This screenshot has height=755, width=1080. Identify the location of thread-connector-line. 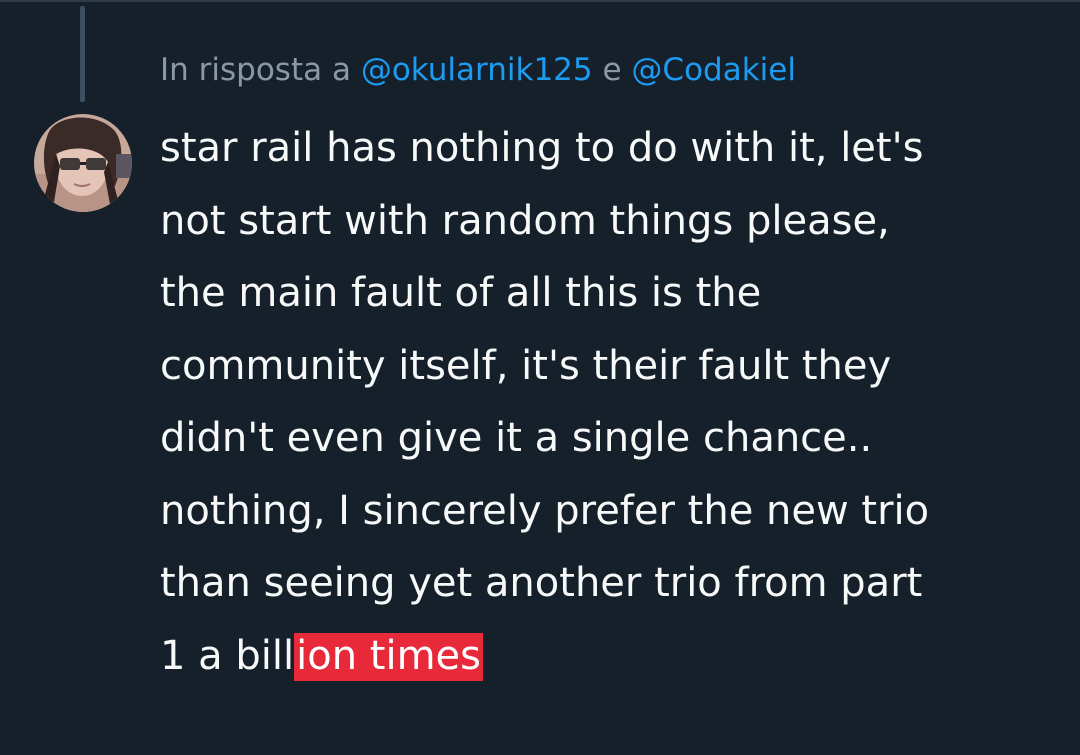
(82, 54).